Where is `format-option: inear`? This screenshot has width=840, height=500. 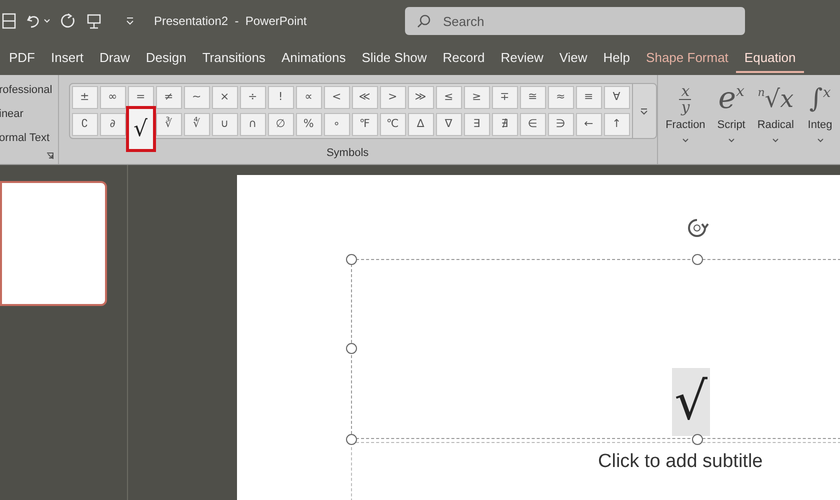
format-option: inear is located at coordinates (29, 118).